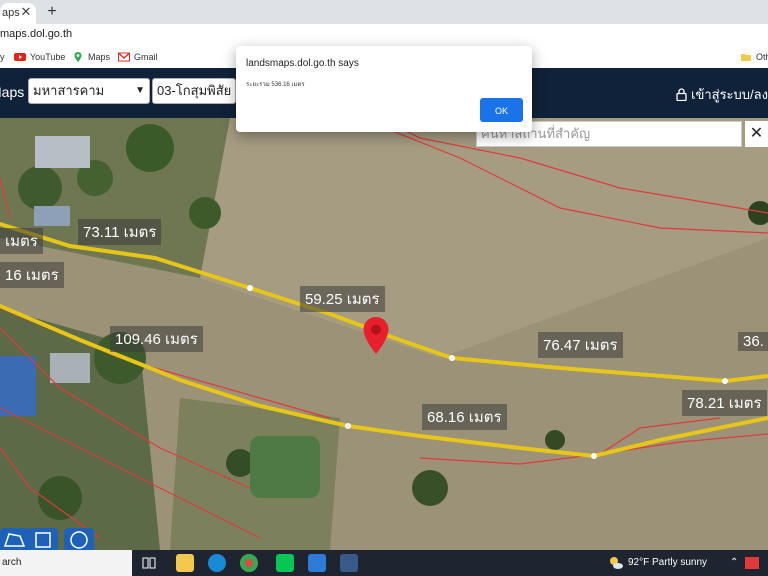 The height and width of the screenshot is (576, 768). What do you see at coordinates (501, 110) in the screenshot?
I see `ok-button: OK` at bounding box center [501, 110].